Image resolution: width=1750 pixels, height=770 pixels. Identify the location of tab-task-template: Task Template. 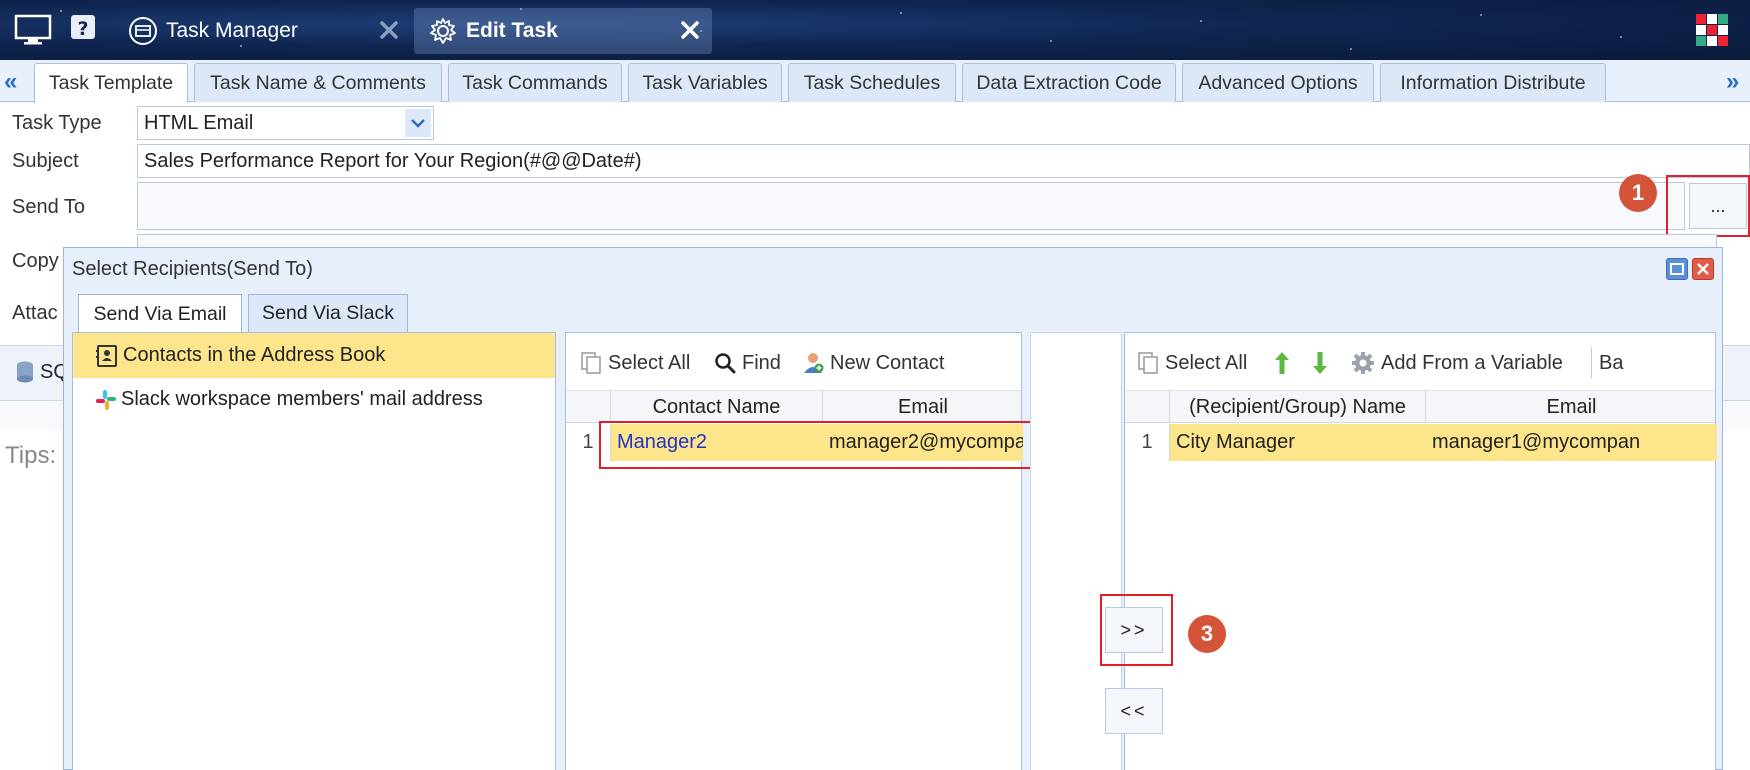
(111, 83).